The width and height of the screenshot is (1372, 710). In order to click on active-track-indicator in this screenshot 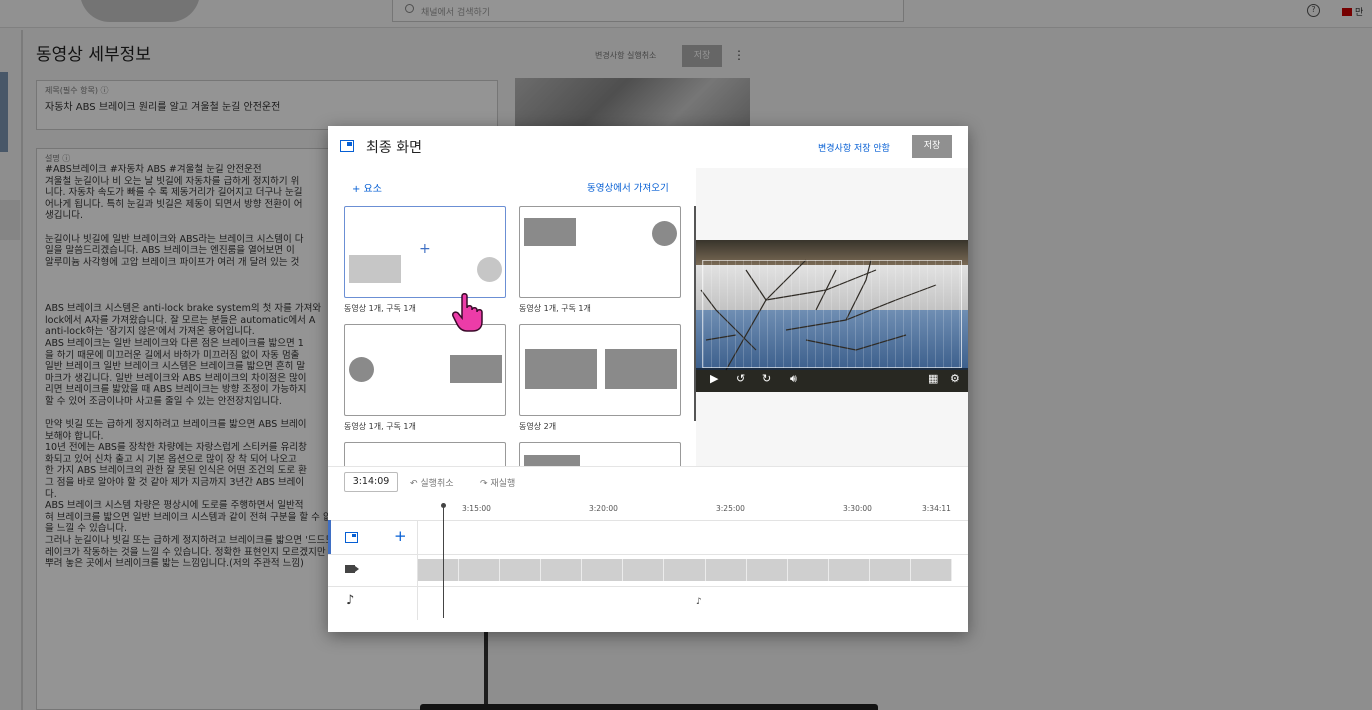, I will do `click(329, 537)`.